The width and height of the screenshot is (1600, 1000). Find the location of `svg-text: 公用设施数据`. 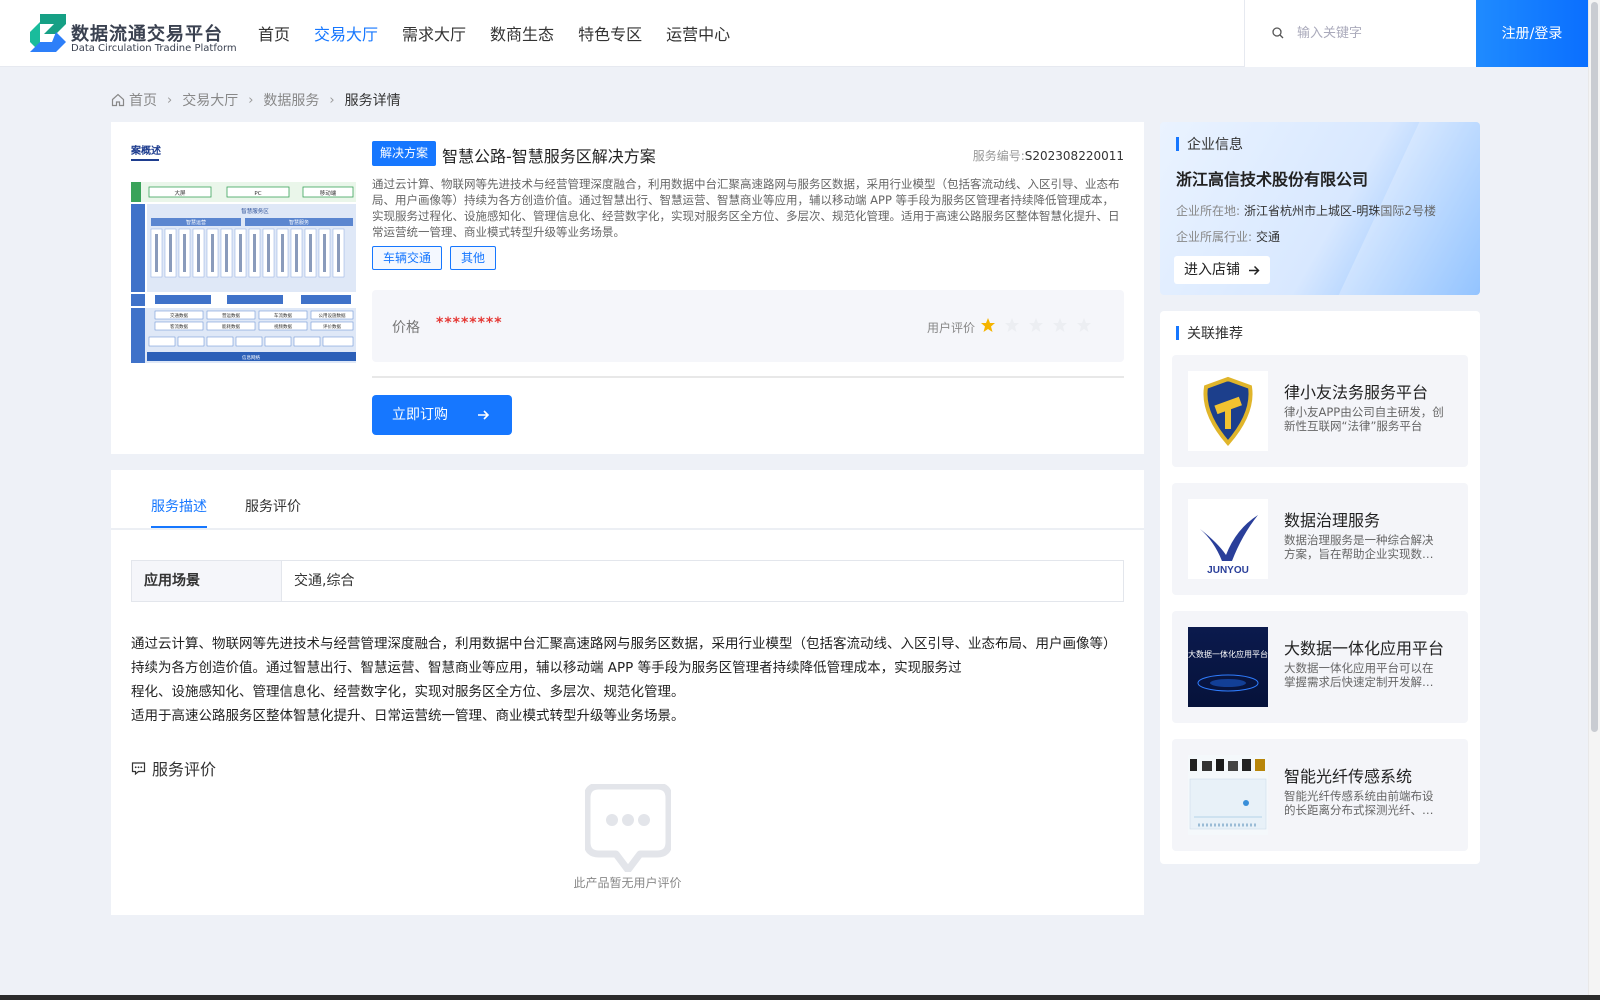

svg-text: 公用设施数据 is located at coordinates (332, 315).